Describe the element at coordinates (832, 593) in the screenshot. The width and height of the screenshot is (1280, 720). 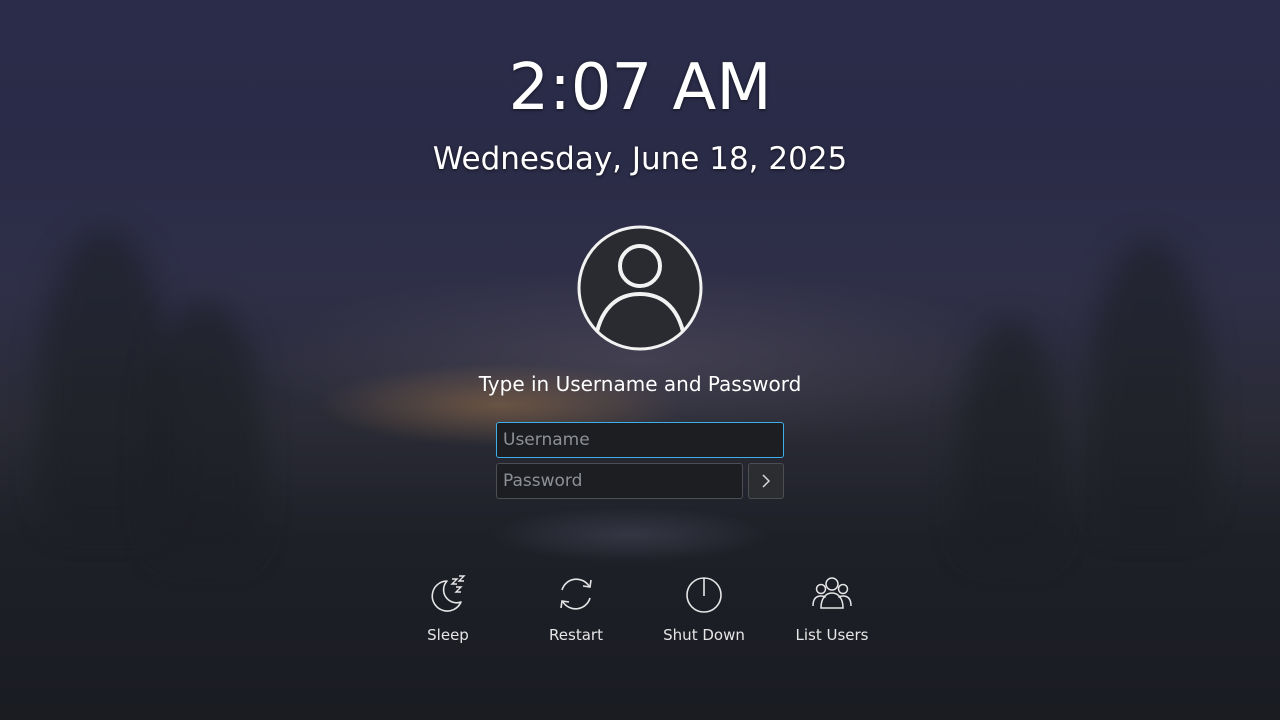
I see `users-icon` at that location.